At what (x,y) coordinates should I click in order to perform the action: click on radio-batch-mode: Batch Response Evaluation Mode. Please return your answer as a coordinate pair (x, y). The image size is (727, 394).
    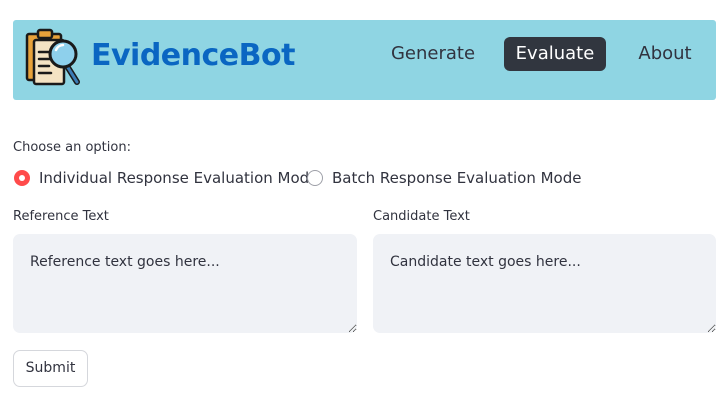
    Looking at the image, I should click on (444, 178).